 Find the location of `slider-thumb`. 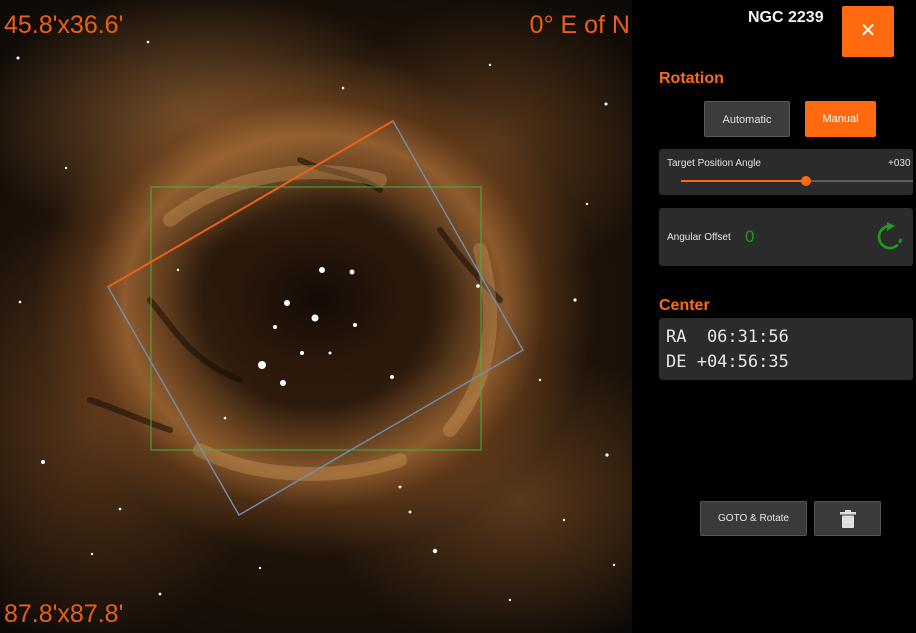

slider-thumb is located at coordinates (806, 181).